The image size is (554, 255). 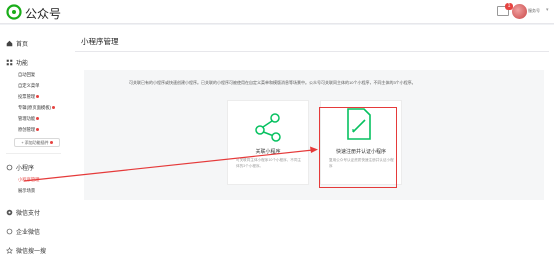 I want to click on home-icon, so click(x=9, y=43).